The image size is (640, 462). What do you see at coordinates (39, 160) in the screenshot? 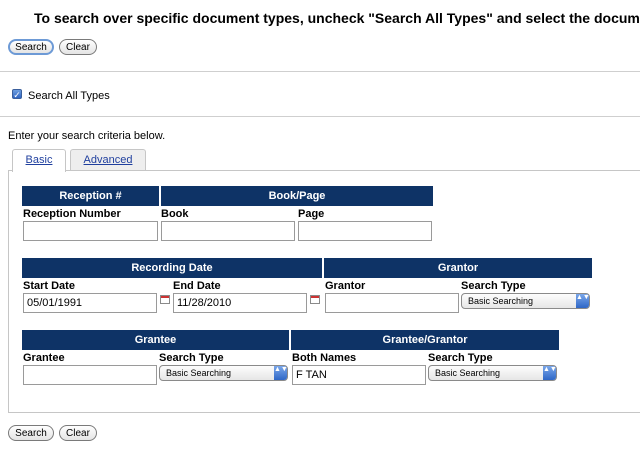
I see `tab-basic: Basic` at bounding box center [39, 160].